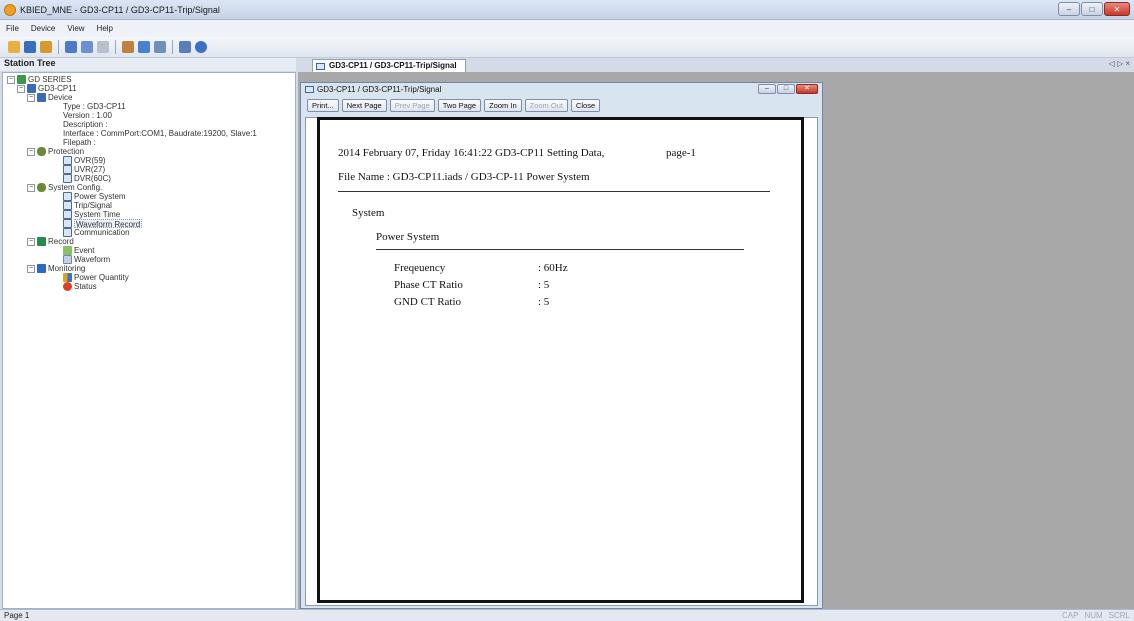 This screenshot has height=621, width=1134. Describe the element at coordinates (201, 47) in the screenshot. I see `info-icon` at that location.